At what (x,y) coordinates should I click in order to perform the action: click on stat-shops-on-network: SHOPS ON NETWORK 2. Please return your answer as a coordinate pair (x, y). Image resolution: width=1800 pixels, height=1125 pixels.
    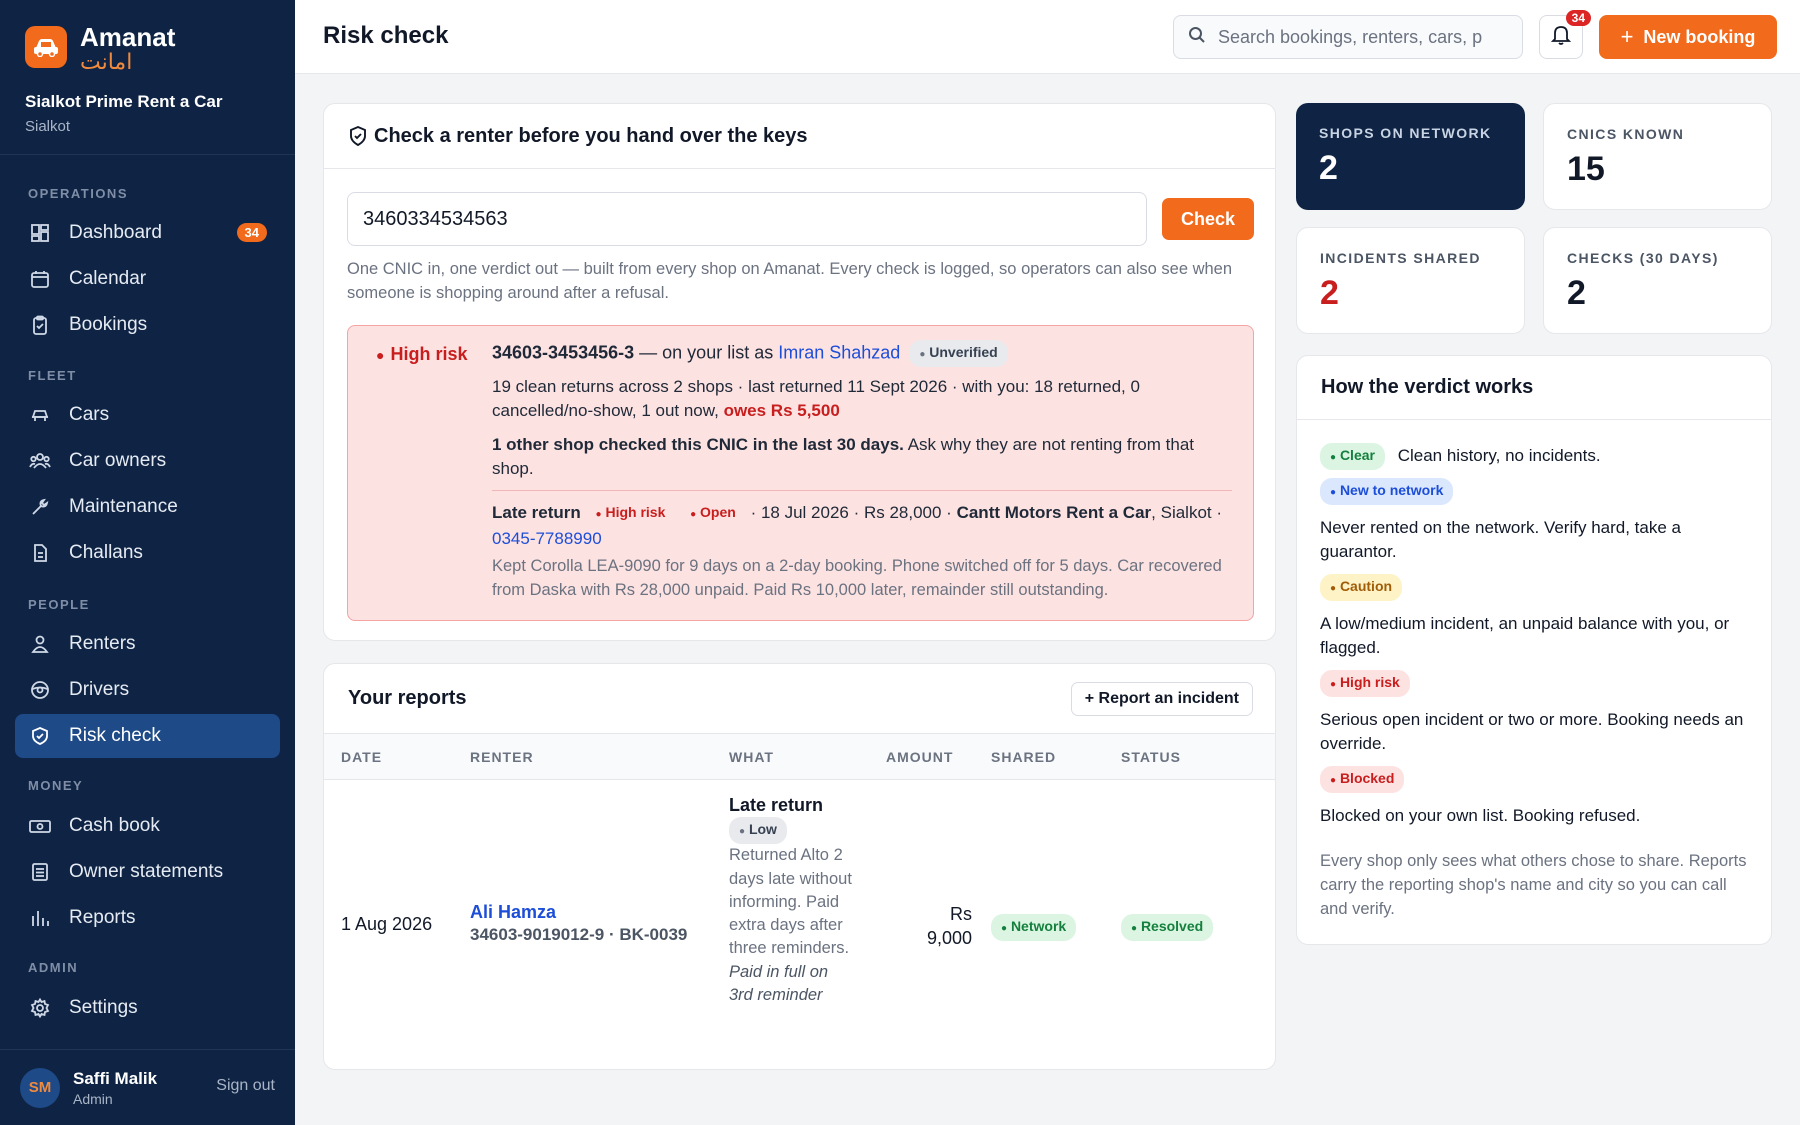
    Looking at the image, I should click on (1410, 156).